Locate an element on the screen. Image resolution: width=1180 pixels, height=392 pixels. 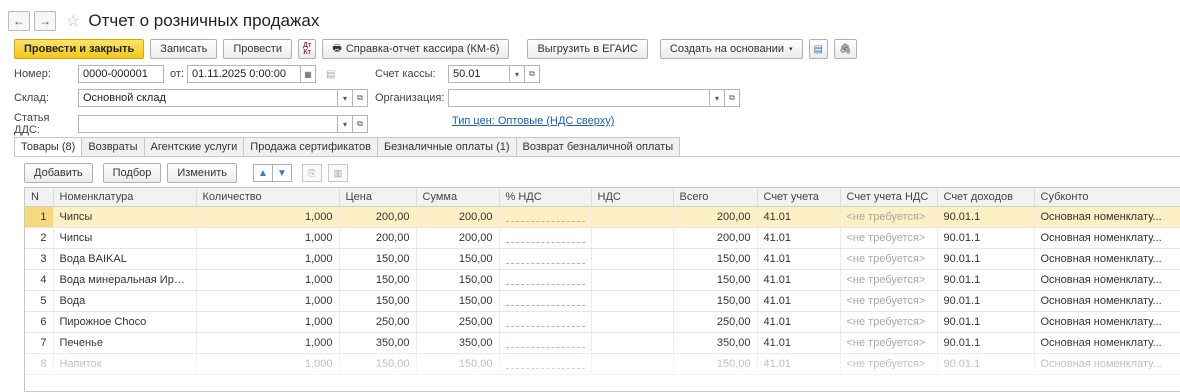
warehouse-open: ⧉ is located at coordinates (360, 98).